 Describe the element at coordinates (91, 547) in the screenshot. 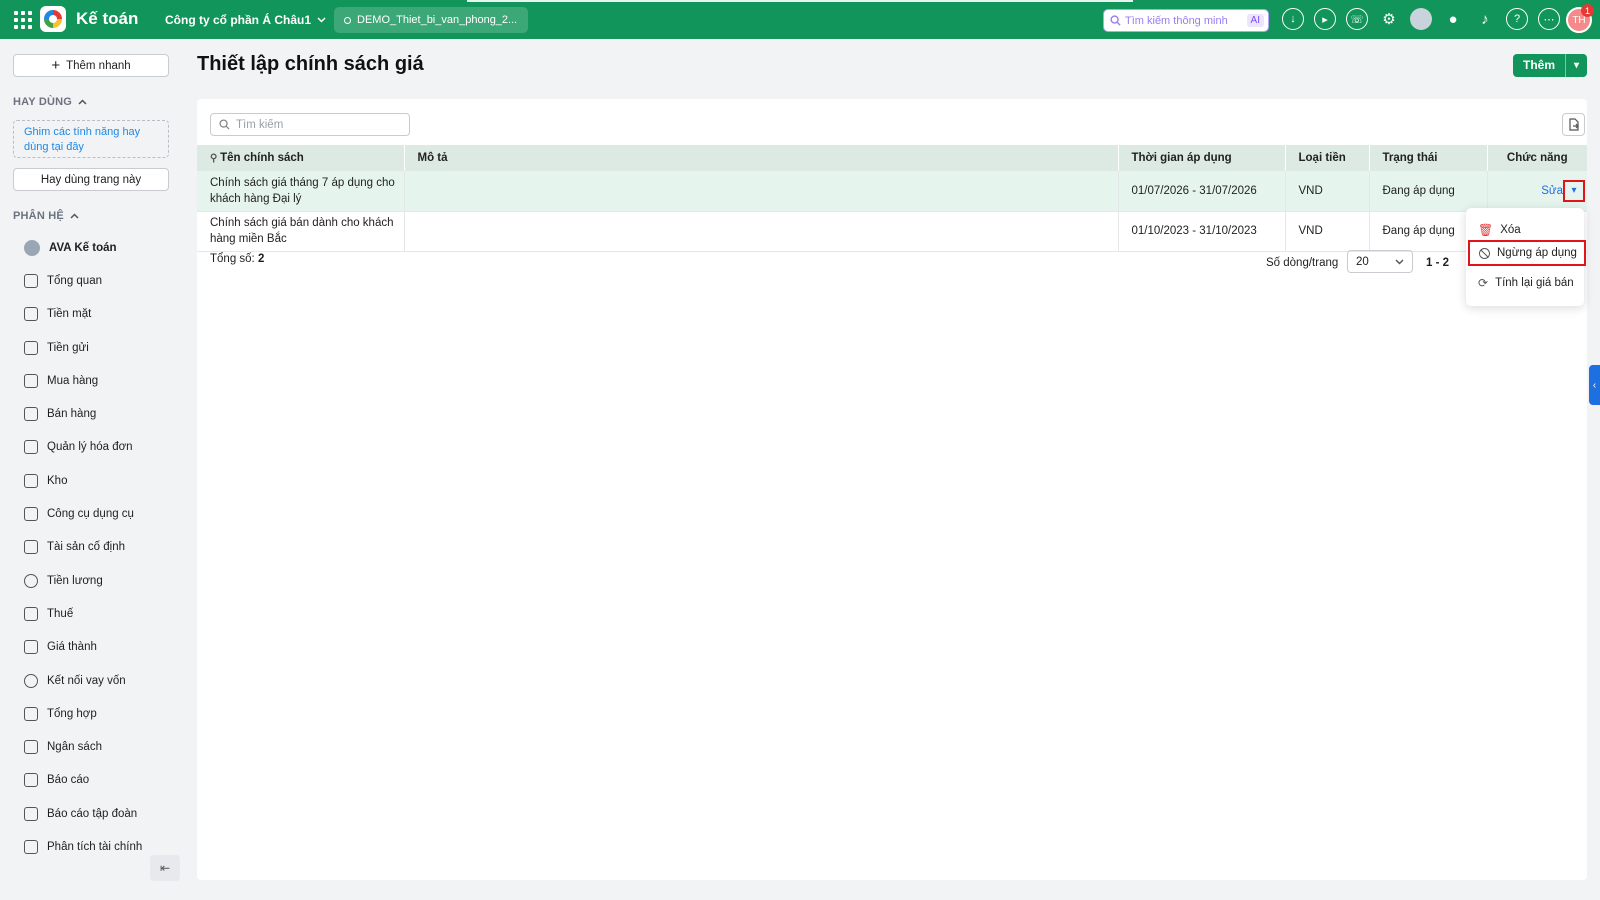

I see `sidebar-item-tai-san-co-dinh: Tài sản cố định` at that location.